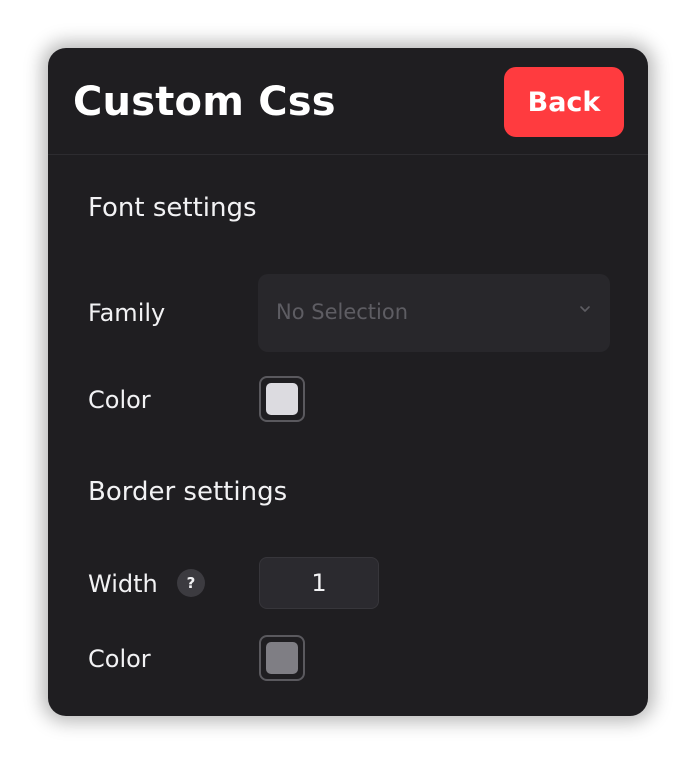 This screenshot has width=696, height=764. What do you see at coordinates (123, 584) in the screenshot?
I see `width-label: Width` at bounding box center [123, 584].